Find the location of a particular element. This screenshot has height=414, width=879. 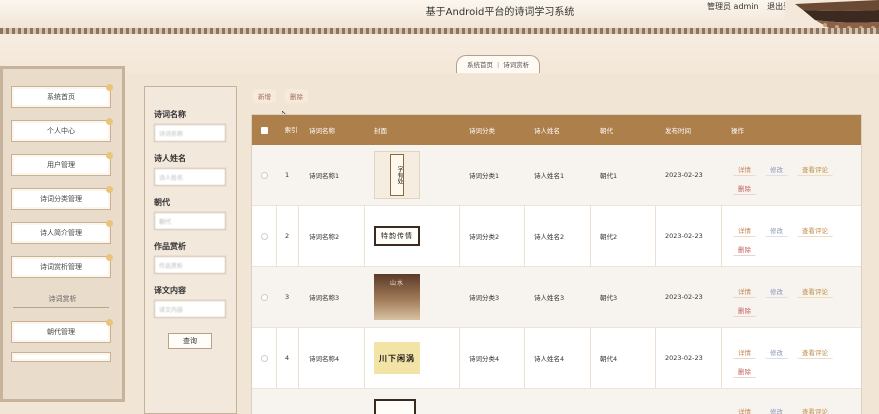

cell-index: 4 is located at coordinates (287, 358).